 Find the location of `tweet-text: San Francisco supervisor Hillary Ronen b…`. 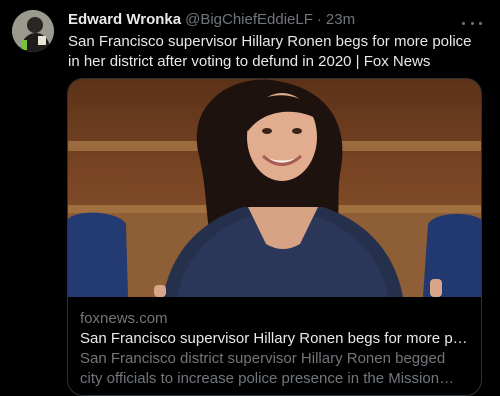

tweet-text: San Francisco supervisor Hillary Ronen b… is located at coordinates (270, 51).